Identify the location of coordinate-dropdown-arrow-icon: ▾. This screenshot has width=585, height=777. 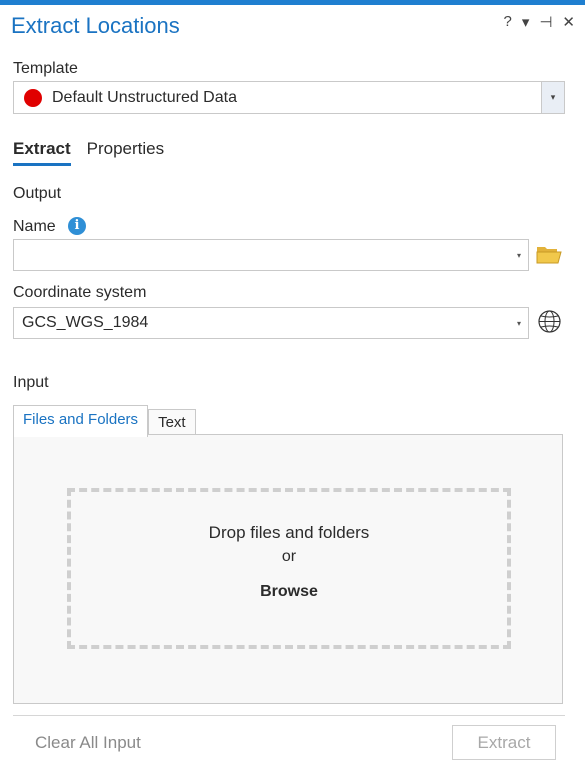
(519, 323).